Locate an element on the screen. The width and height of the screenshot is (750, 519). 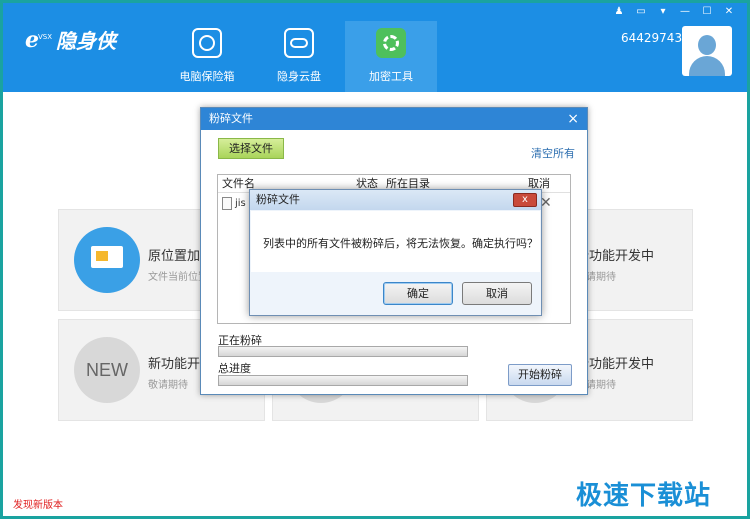
window-controls: ♟ ▭ ▾ — ☐ ✕ is located at coordinates (674, 12).